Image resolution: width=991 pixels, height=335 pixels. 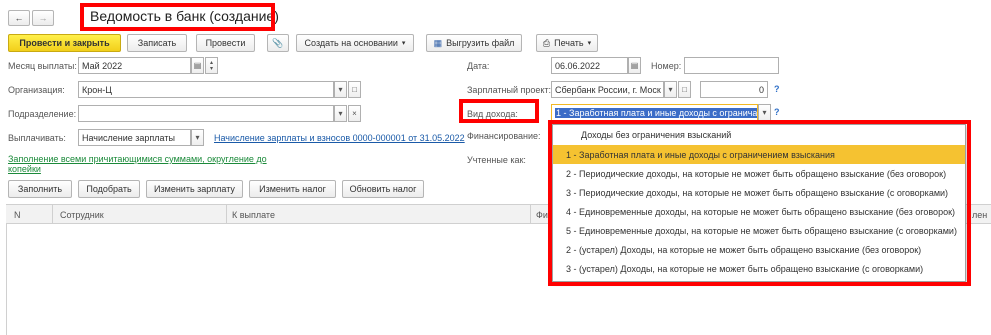 I want to click on export-file-button: ▦ Выгрузить файл, so click(x=474, y=43).